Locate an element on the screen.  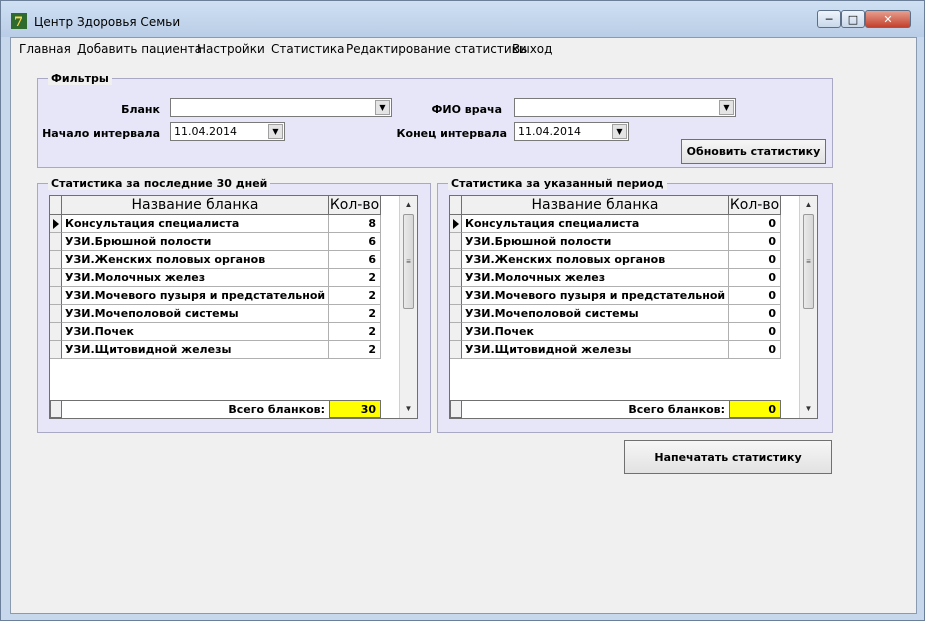
menu-item-exit: Выход is located at coordinates (532, 49).